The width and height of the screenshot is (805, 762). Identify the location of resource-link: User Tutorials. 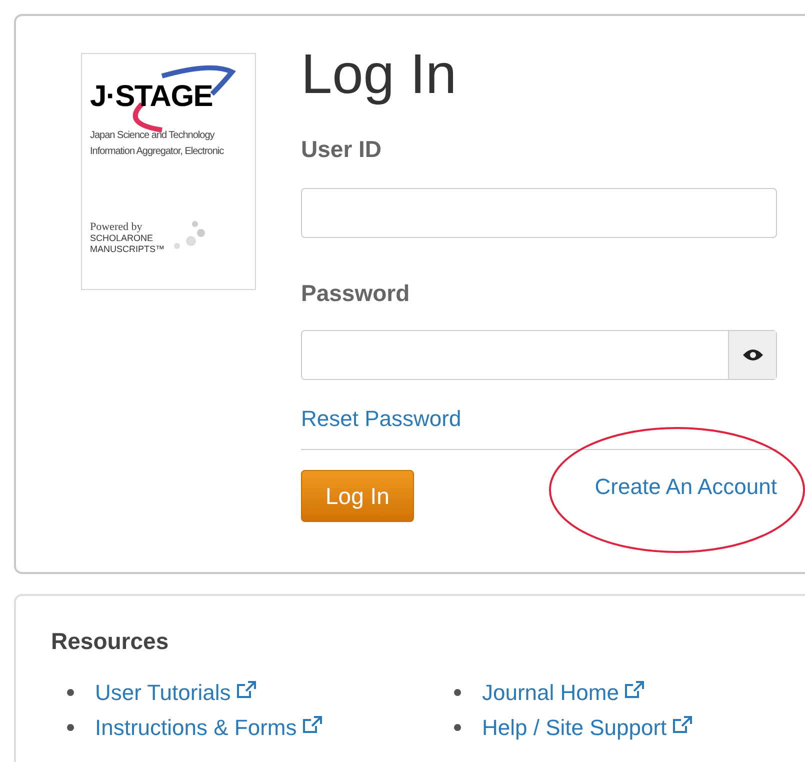
(163, 692).